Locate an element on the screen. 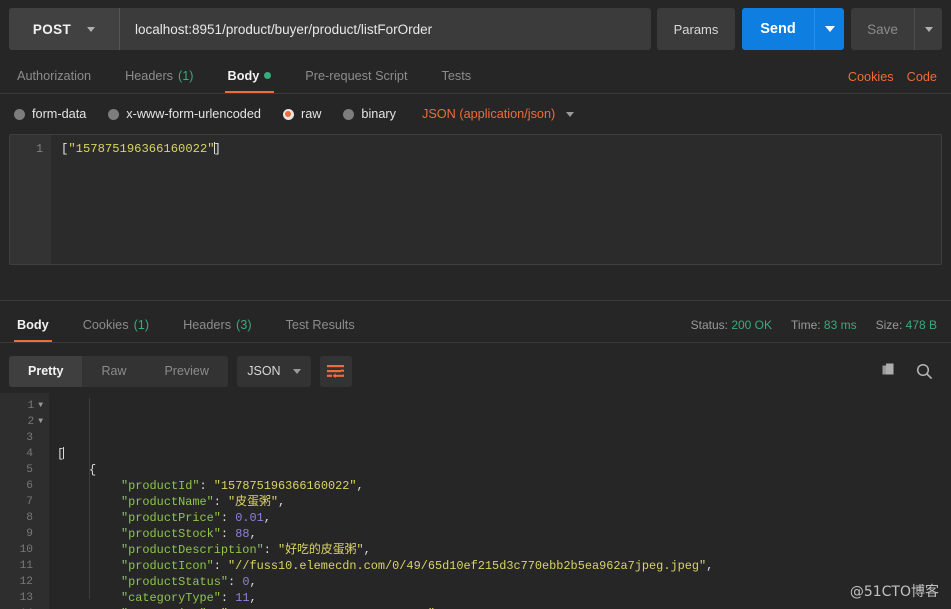  send-options-button is located at coordinates (829, 29).